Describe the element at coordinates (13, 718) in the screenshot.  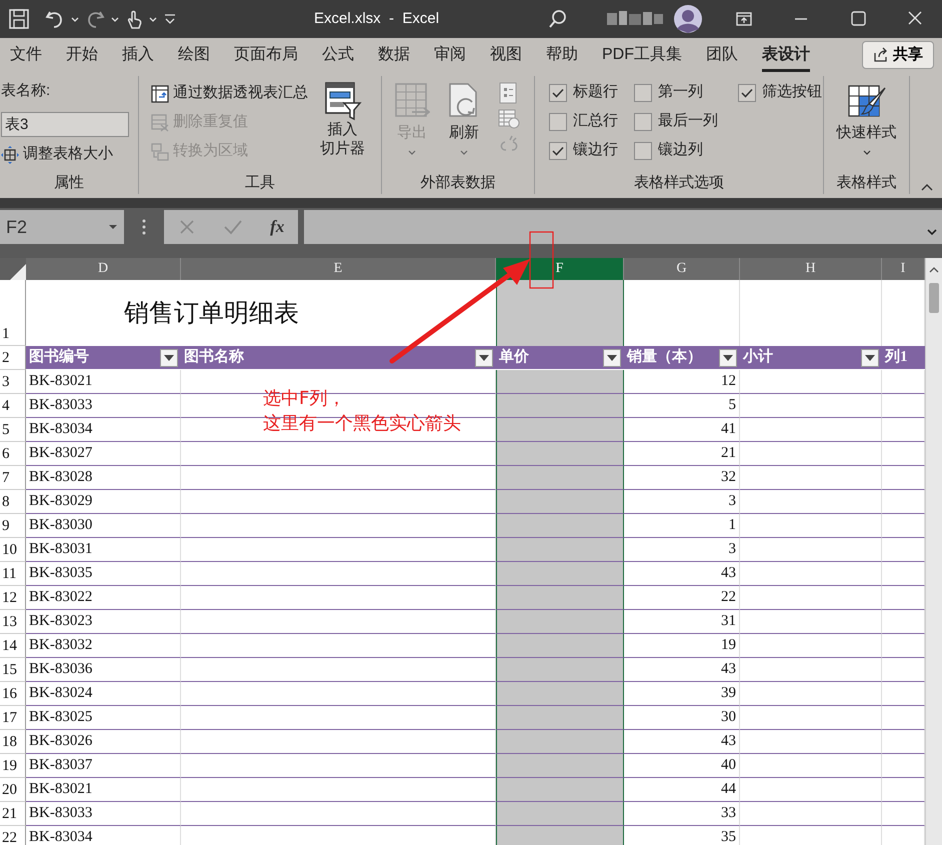
I see `row-header: 17` at that location.